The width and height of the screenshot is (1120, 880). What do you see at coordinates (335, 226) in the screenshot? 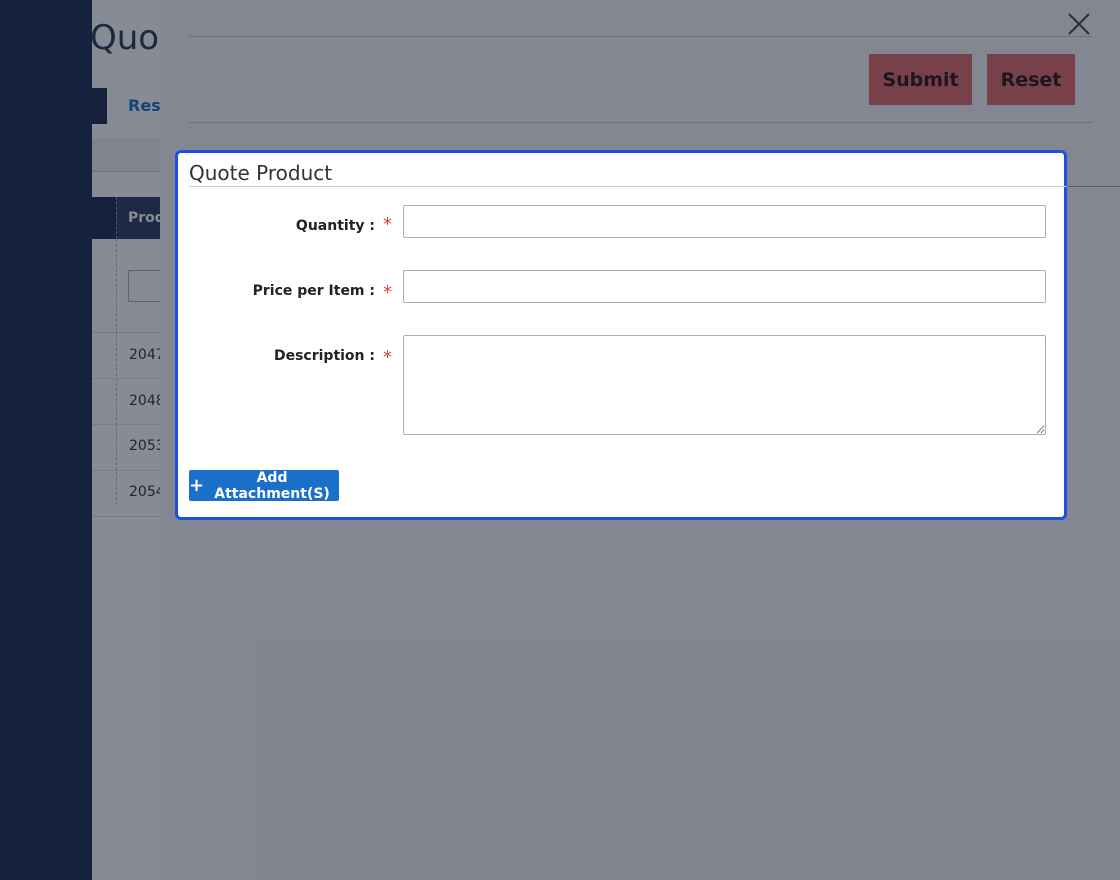
I see `quantity-label: Quantity :` at bounding box center [335, 226].